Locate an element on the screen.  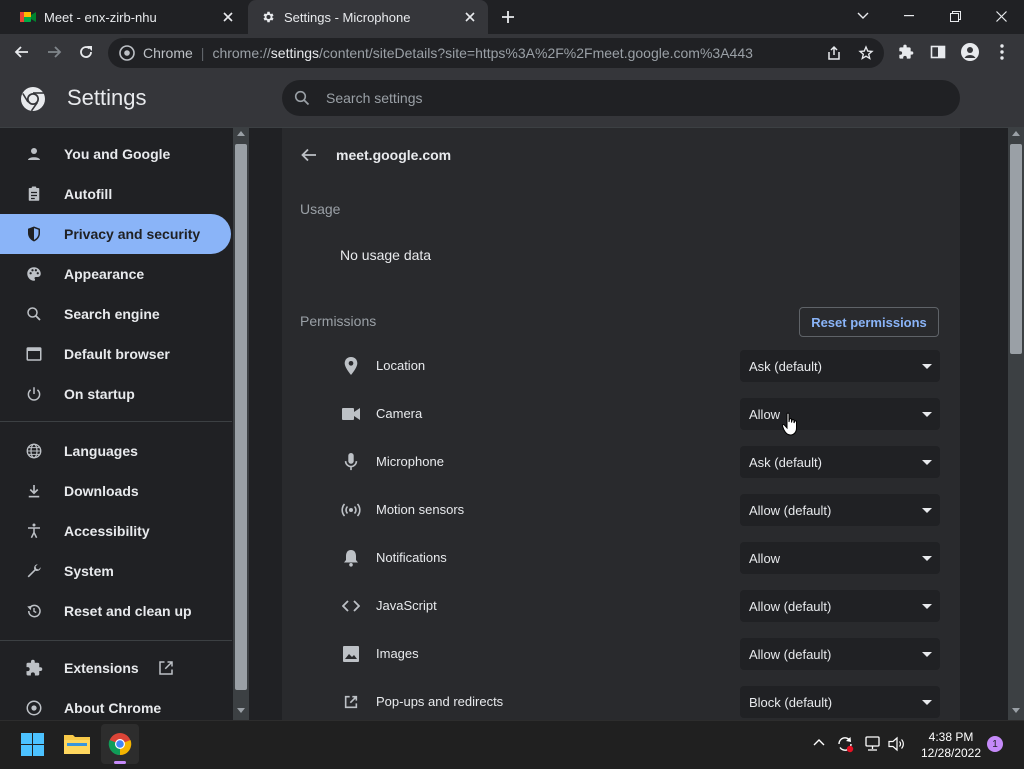
permission-label: Camera is located at coordinates (399, 413).